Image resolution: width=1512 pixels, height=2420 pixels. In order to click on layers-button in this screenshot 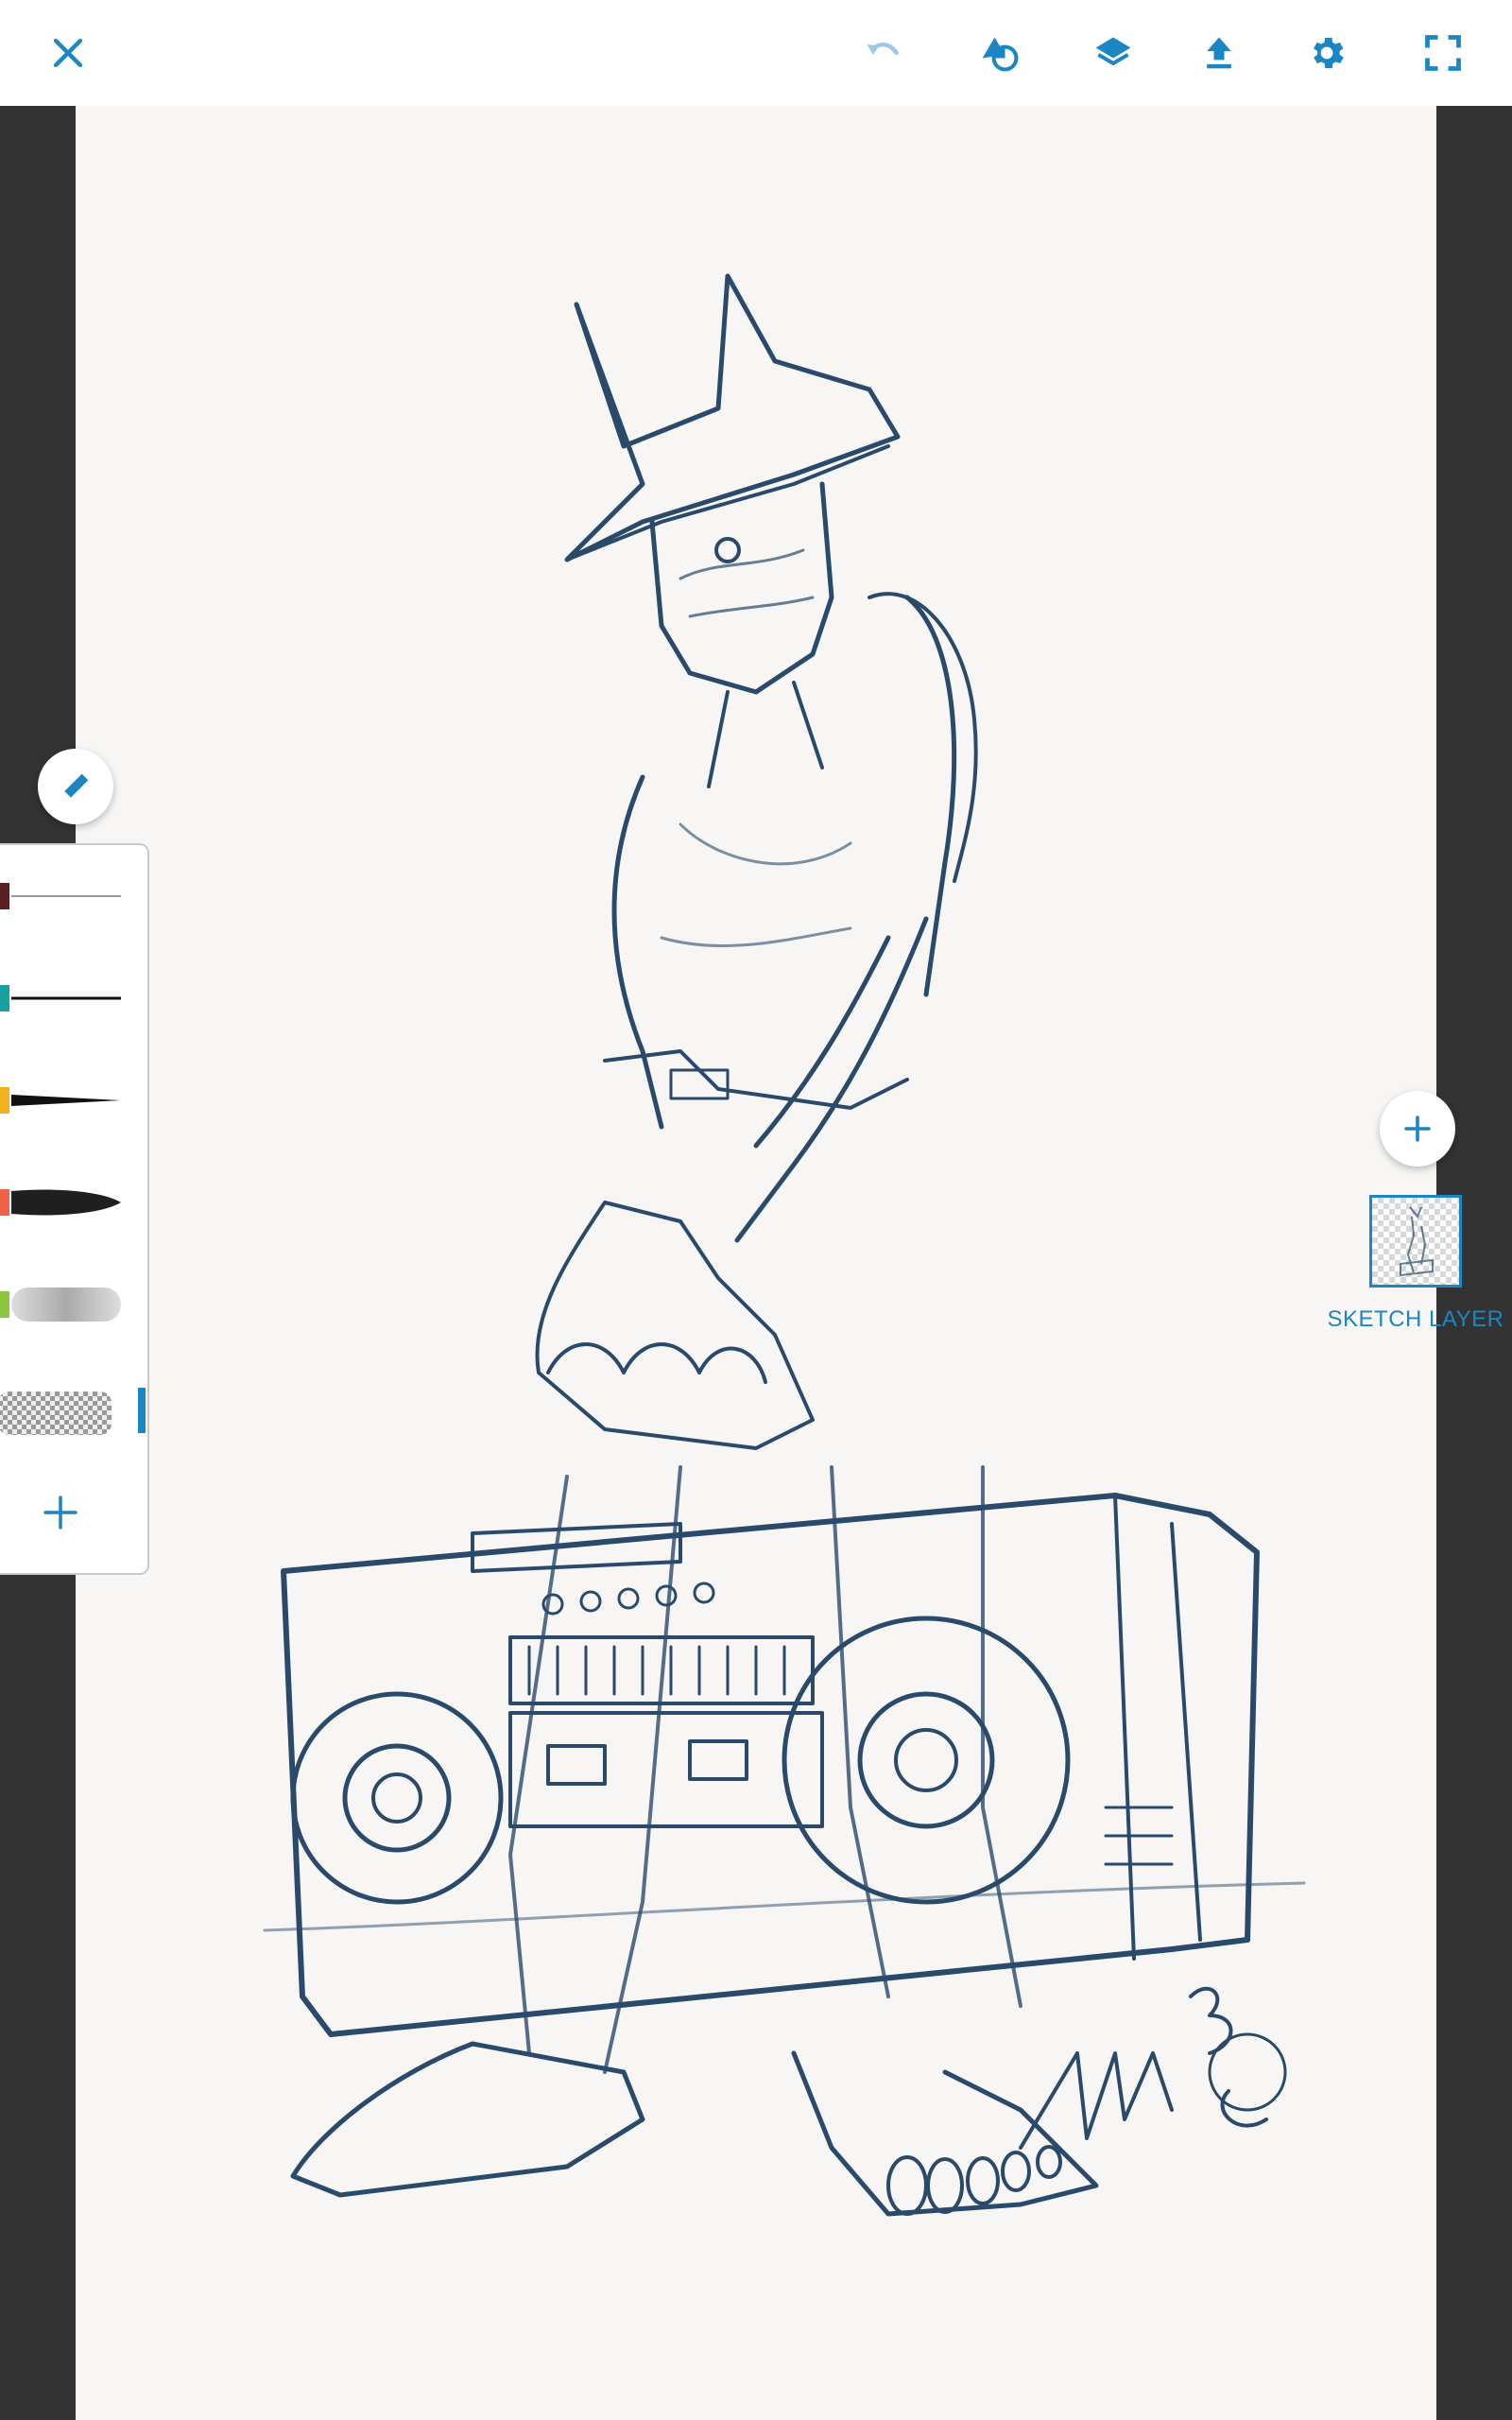, I will do `click(1113, 53)`.